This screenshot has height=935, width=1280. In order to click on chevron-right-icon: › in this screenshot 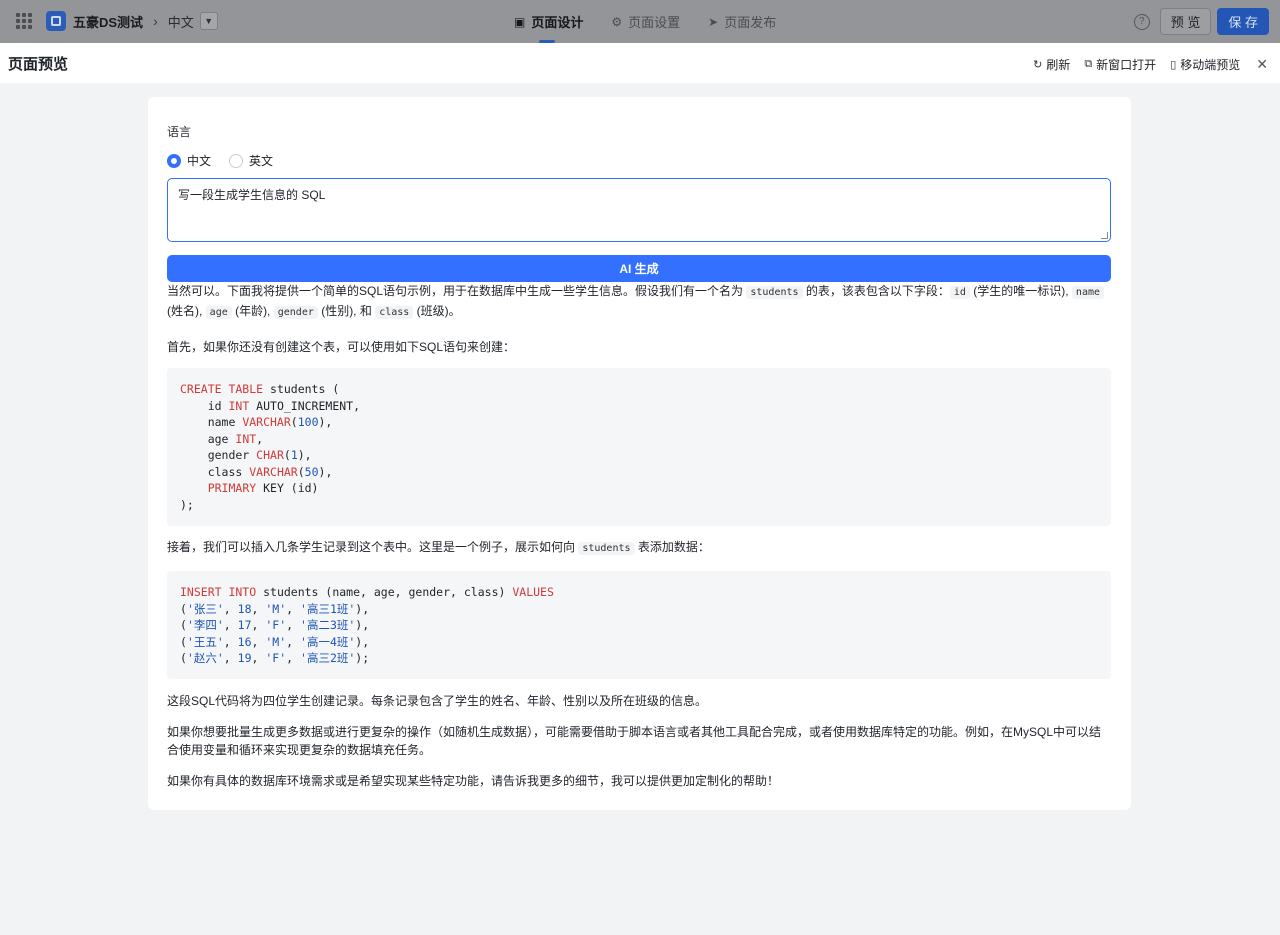, I will do `click(155, 21)`.